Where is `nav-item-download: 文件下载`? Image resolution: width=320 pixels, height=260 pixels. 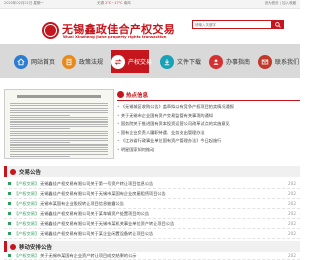
nav-item-download: 文件下载 is located at coordinates (181, 61).